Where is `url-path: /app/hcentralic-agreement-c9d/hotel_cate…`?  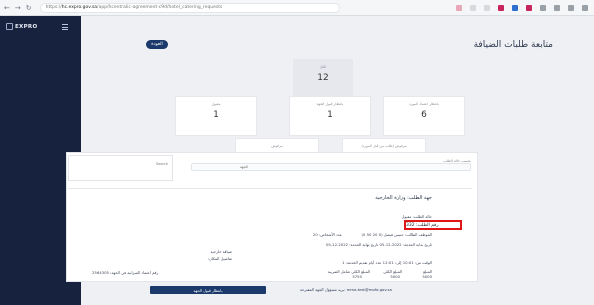
url-path: /app/hcentralic-agreement-c9d/hotel_cate… is located at coordinates (160, 7).